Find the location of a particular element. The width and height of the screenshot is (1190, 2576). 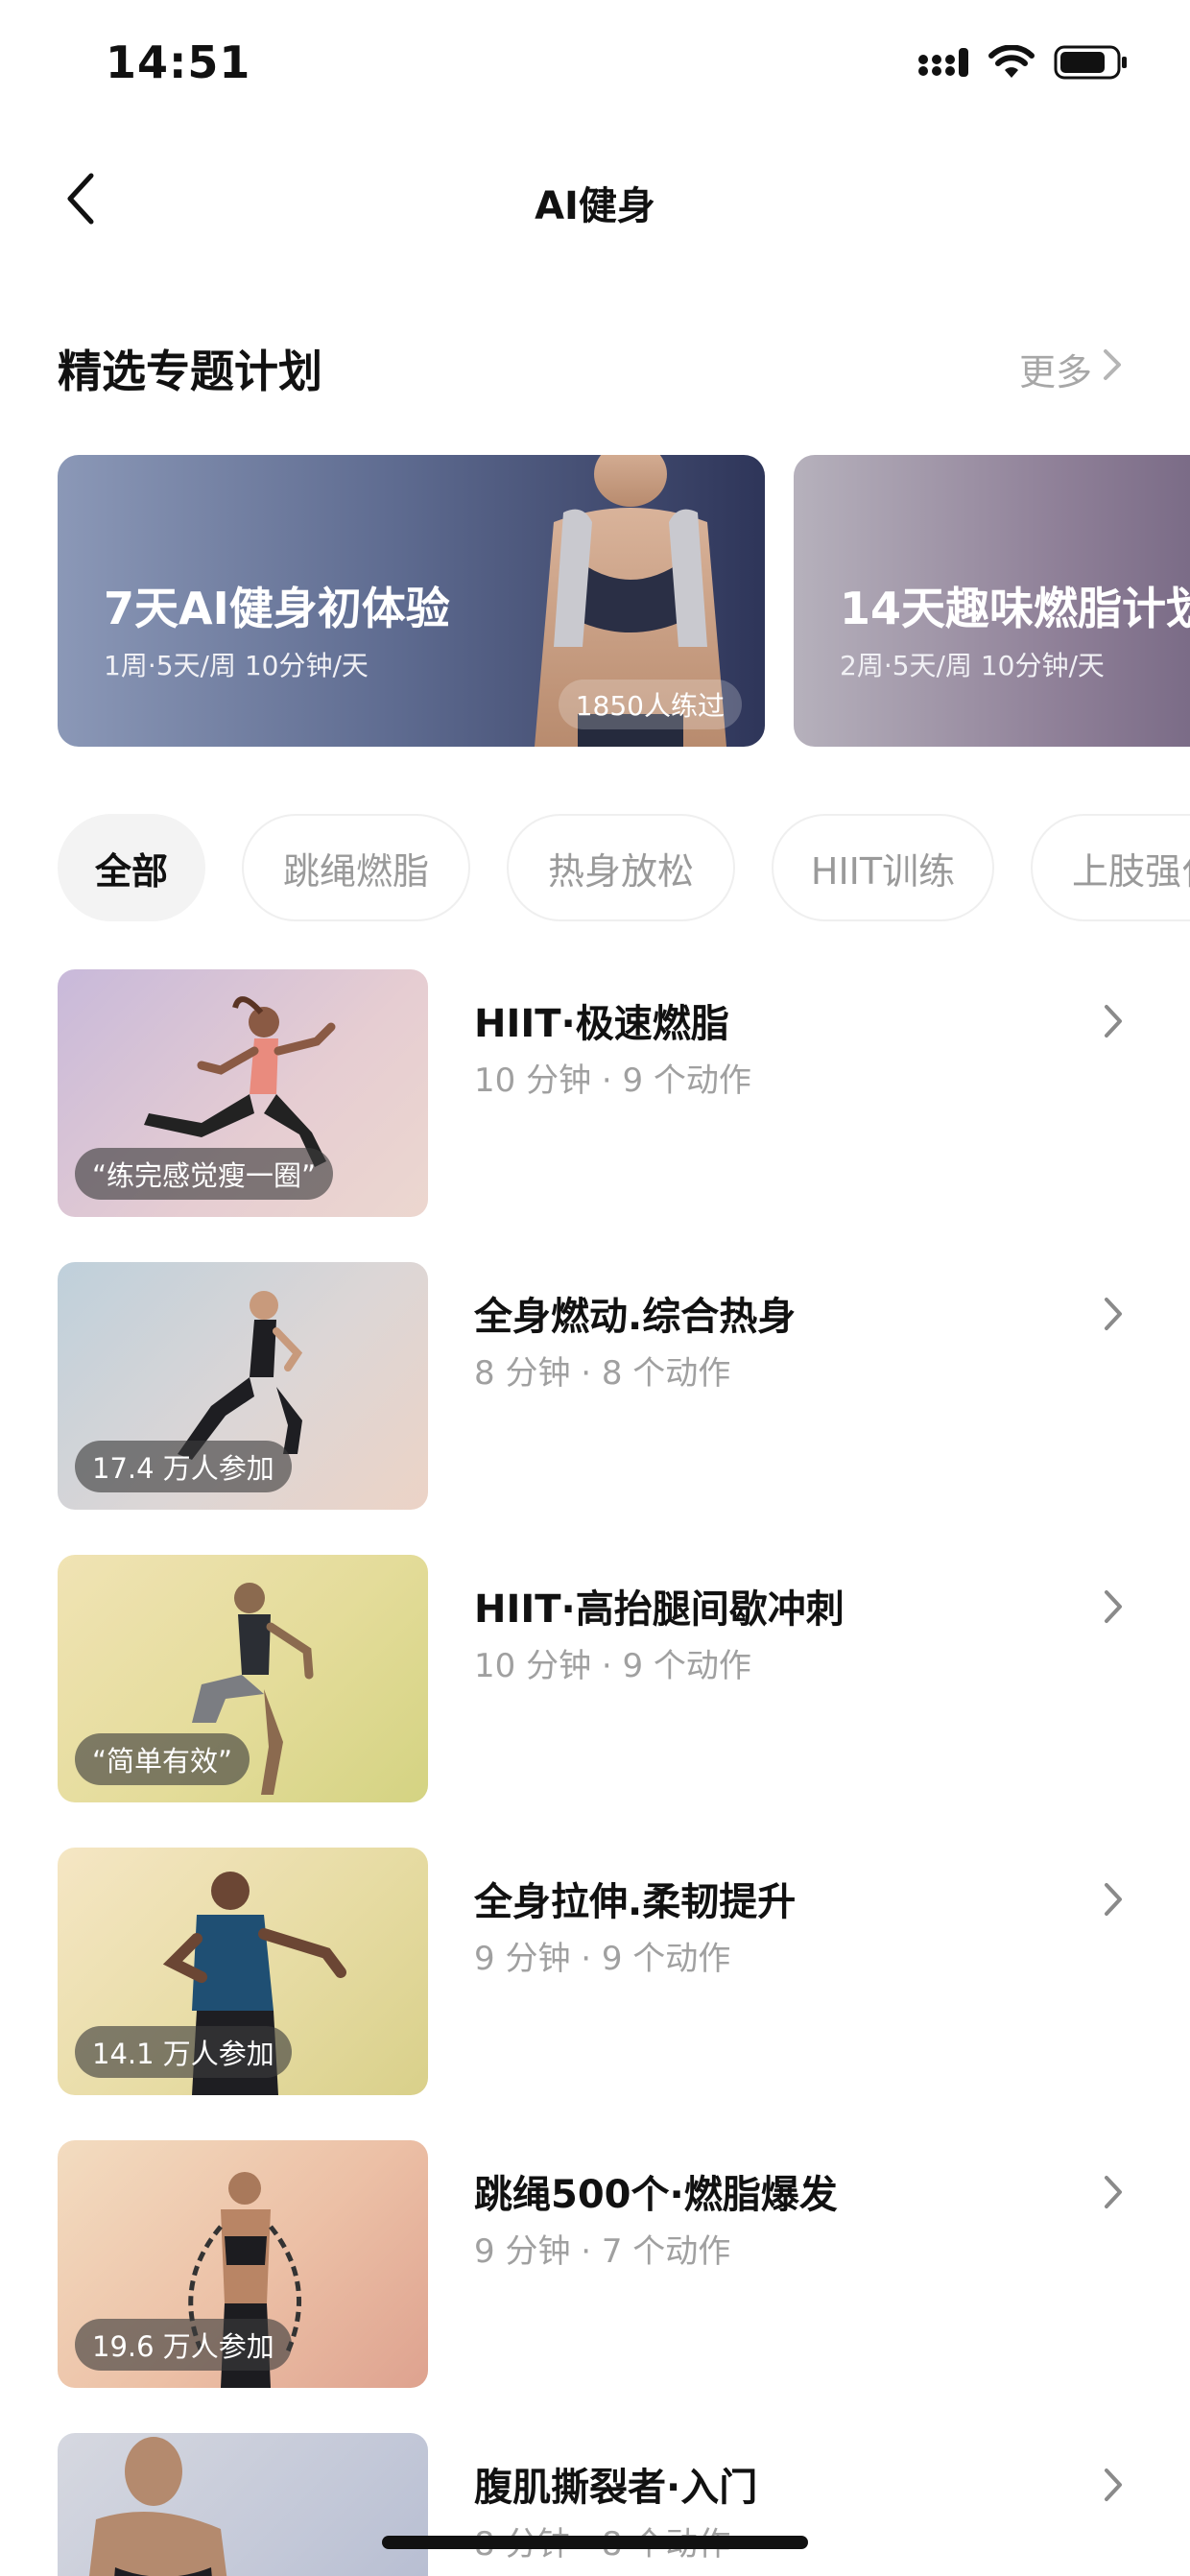

plan-title: 7天AI健身初体验 is located at coordinates (277, 608).